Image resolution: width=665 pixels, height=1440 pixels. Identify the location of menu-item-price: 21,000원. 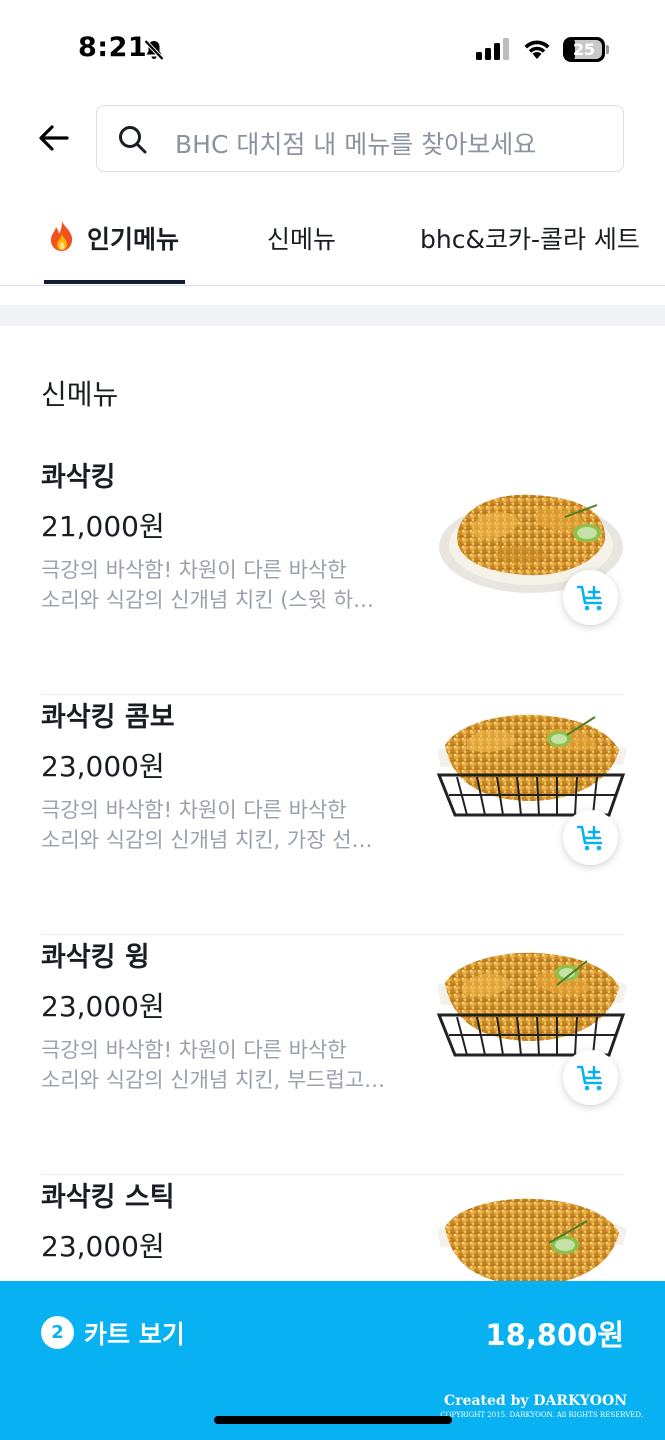
(103, 526).